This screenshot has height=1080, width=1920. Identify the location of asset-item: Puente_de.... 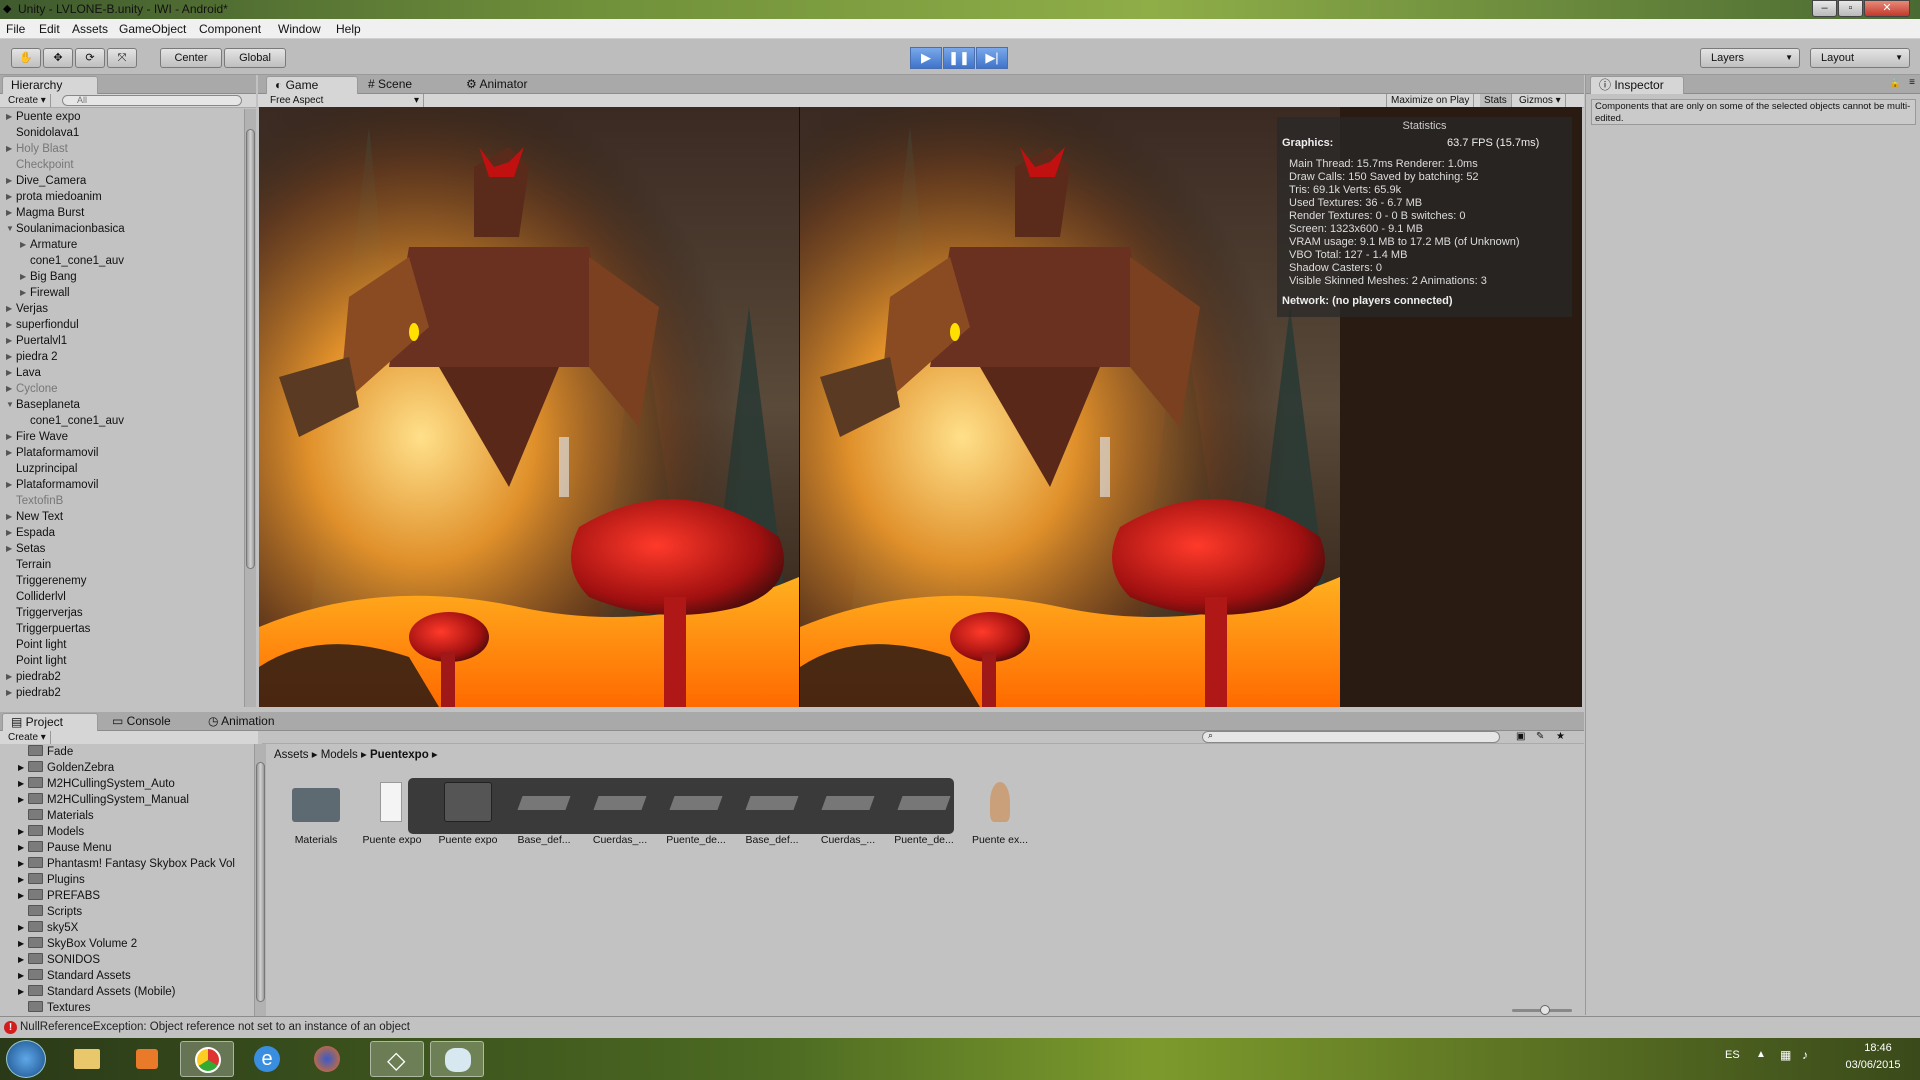
(924, 814).